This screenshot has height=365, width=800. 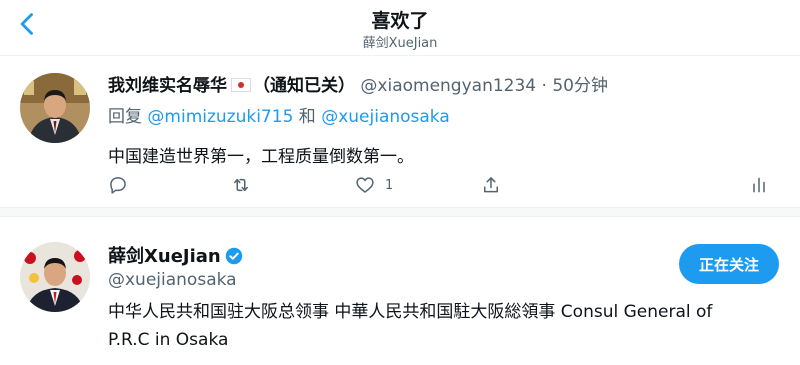 I want to click on user-avatar, so click(x=55, y=277).